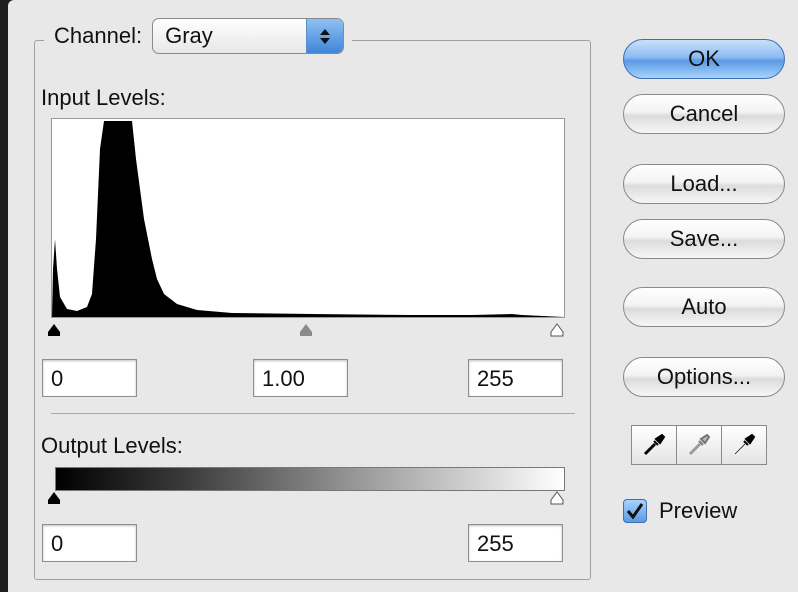 The height and width of the screenshot is (592, 798). I want to click on select-arrows-icon, so click(325, 36).